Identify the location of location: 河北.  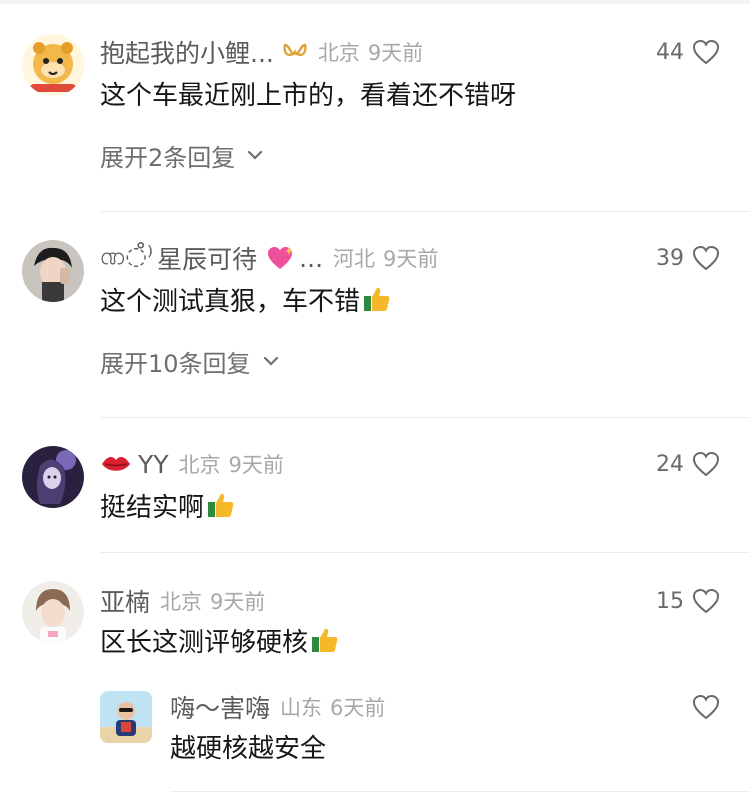
(354, 259).